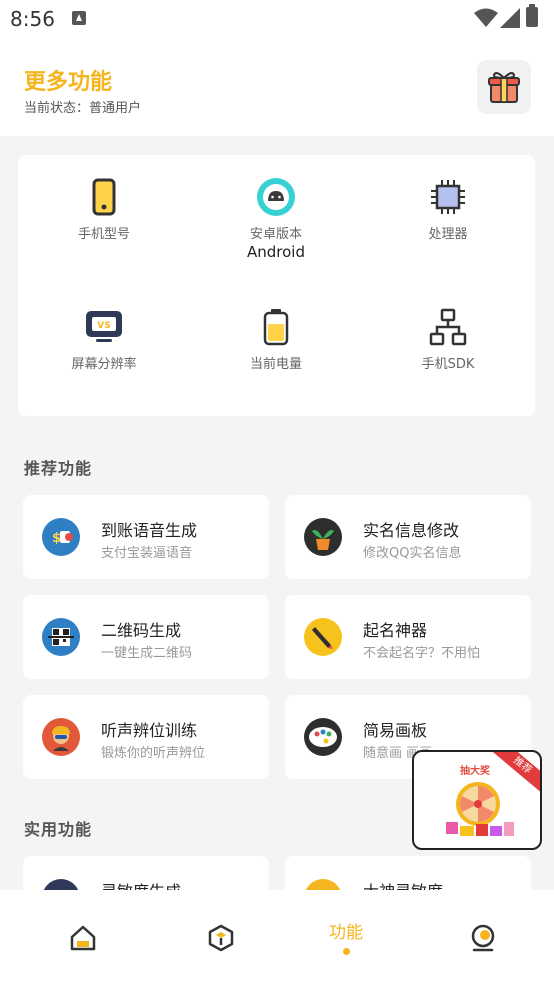  Describe the element at coordinates (153, 753) in the screenshot. I see `feature-subtitle: 锻炼你的听声辨位` at that location.